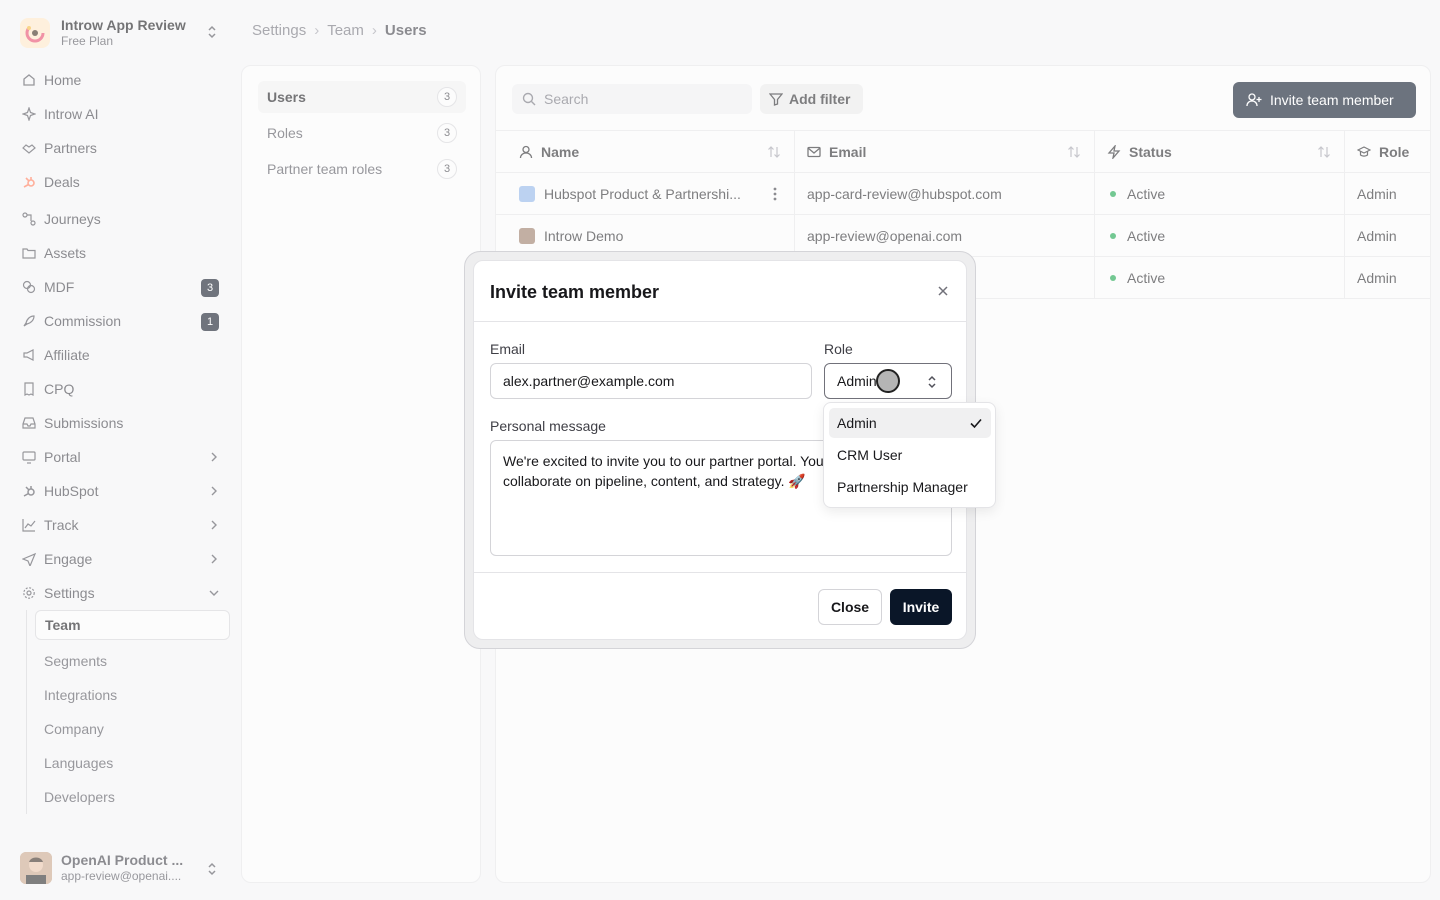 The width and height of the screenshot is (1440, 900). I want to click on role-select: Admin, so click(888, 381).